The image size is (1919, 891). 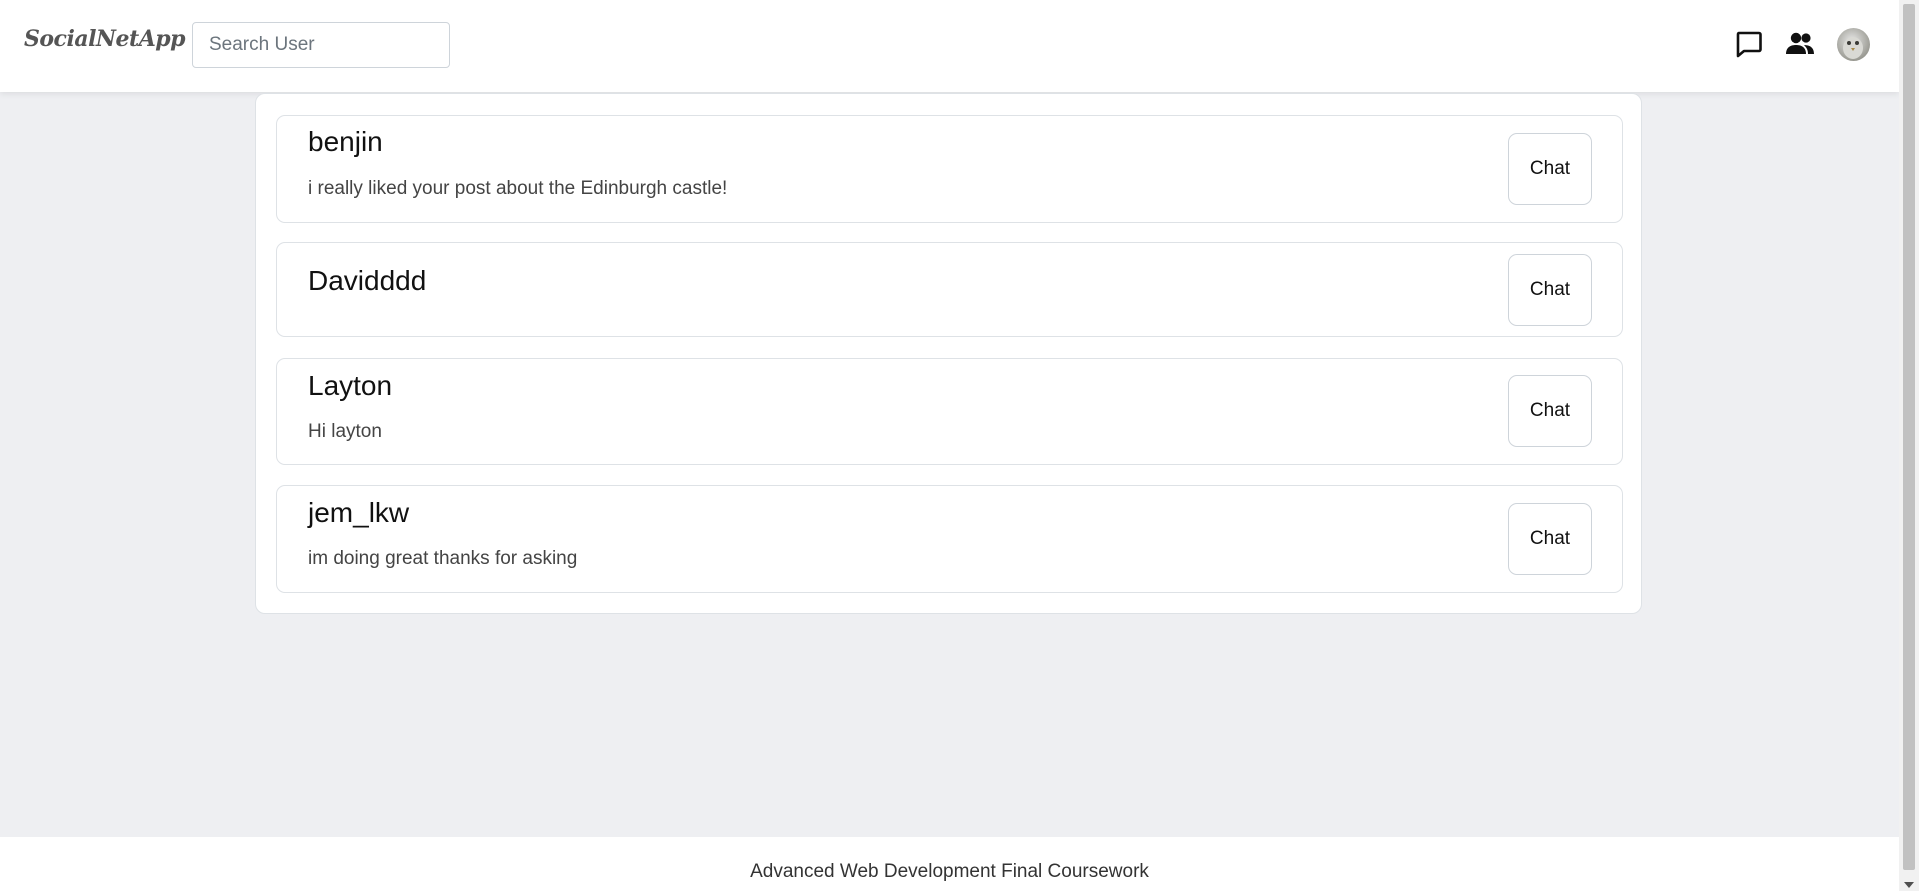 I want to click on top-navbar: SocialNetApp, so click(x=949, y=46).